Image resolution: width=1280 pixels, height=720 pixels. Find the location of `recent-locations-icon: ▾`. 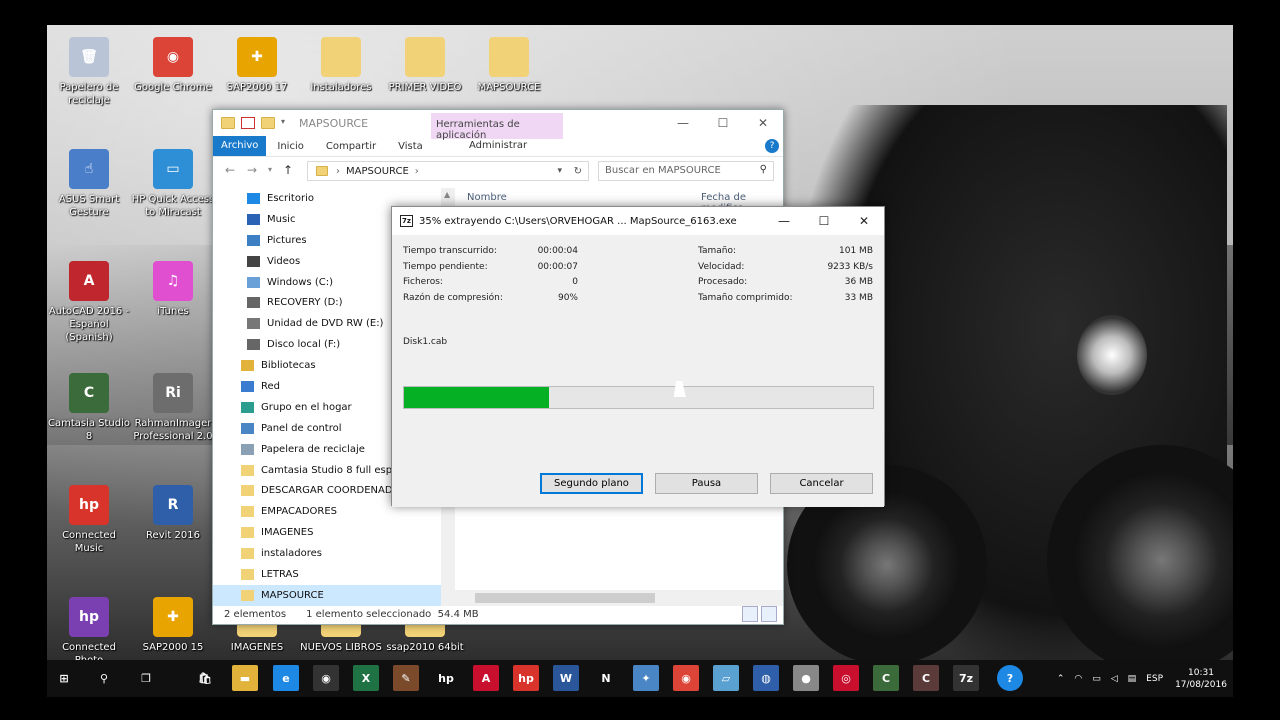

recent-locations-icon: ▾ is located at coordinates (270, 169).